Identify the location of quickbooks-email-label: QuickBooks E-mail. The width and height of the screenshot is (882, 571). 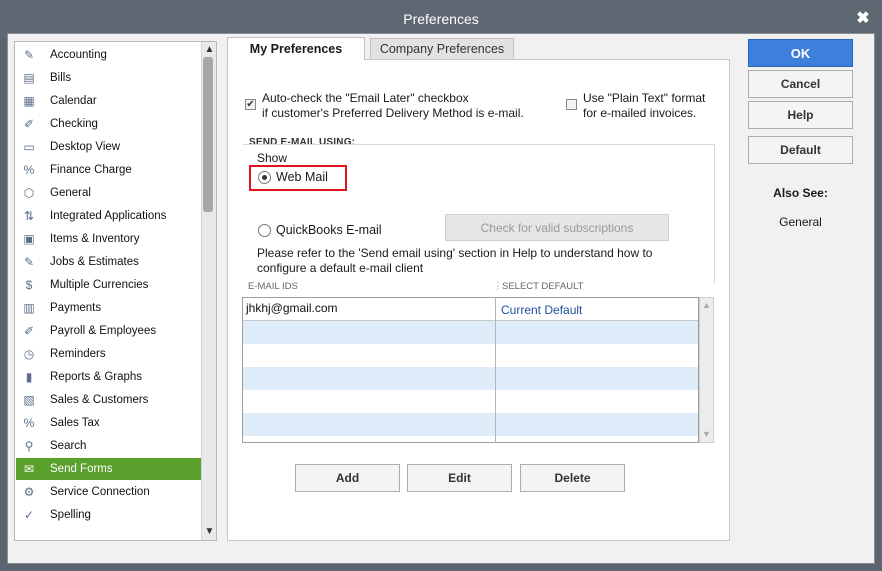
(329, 230).